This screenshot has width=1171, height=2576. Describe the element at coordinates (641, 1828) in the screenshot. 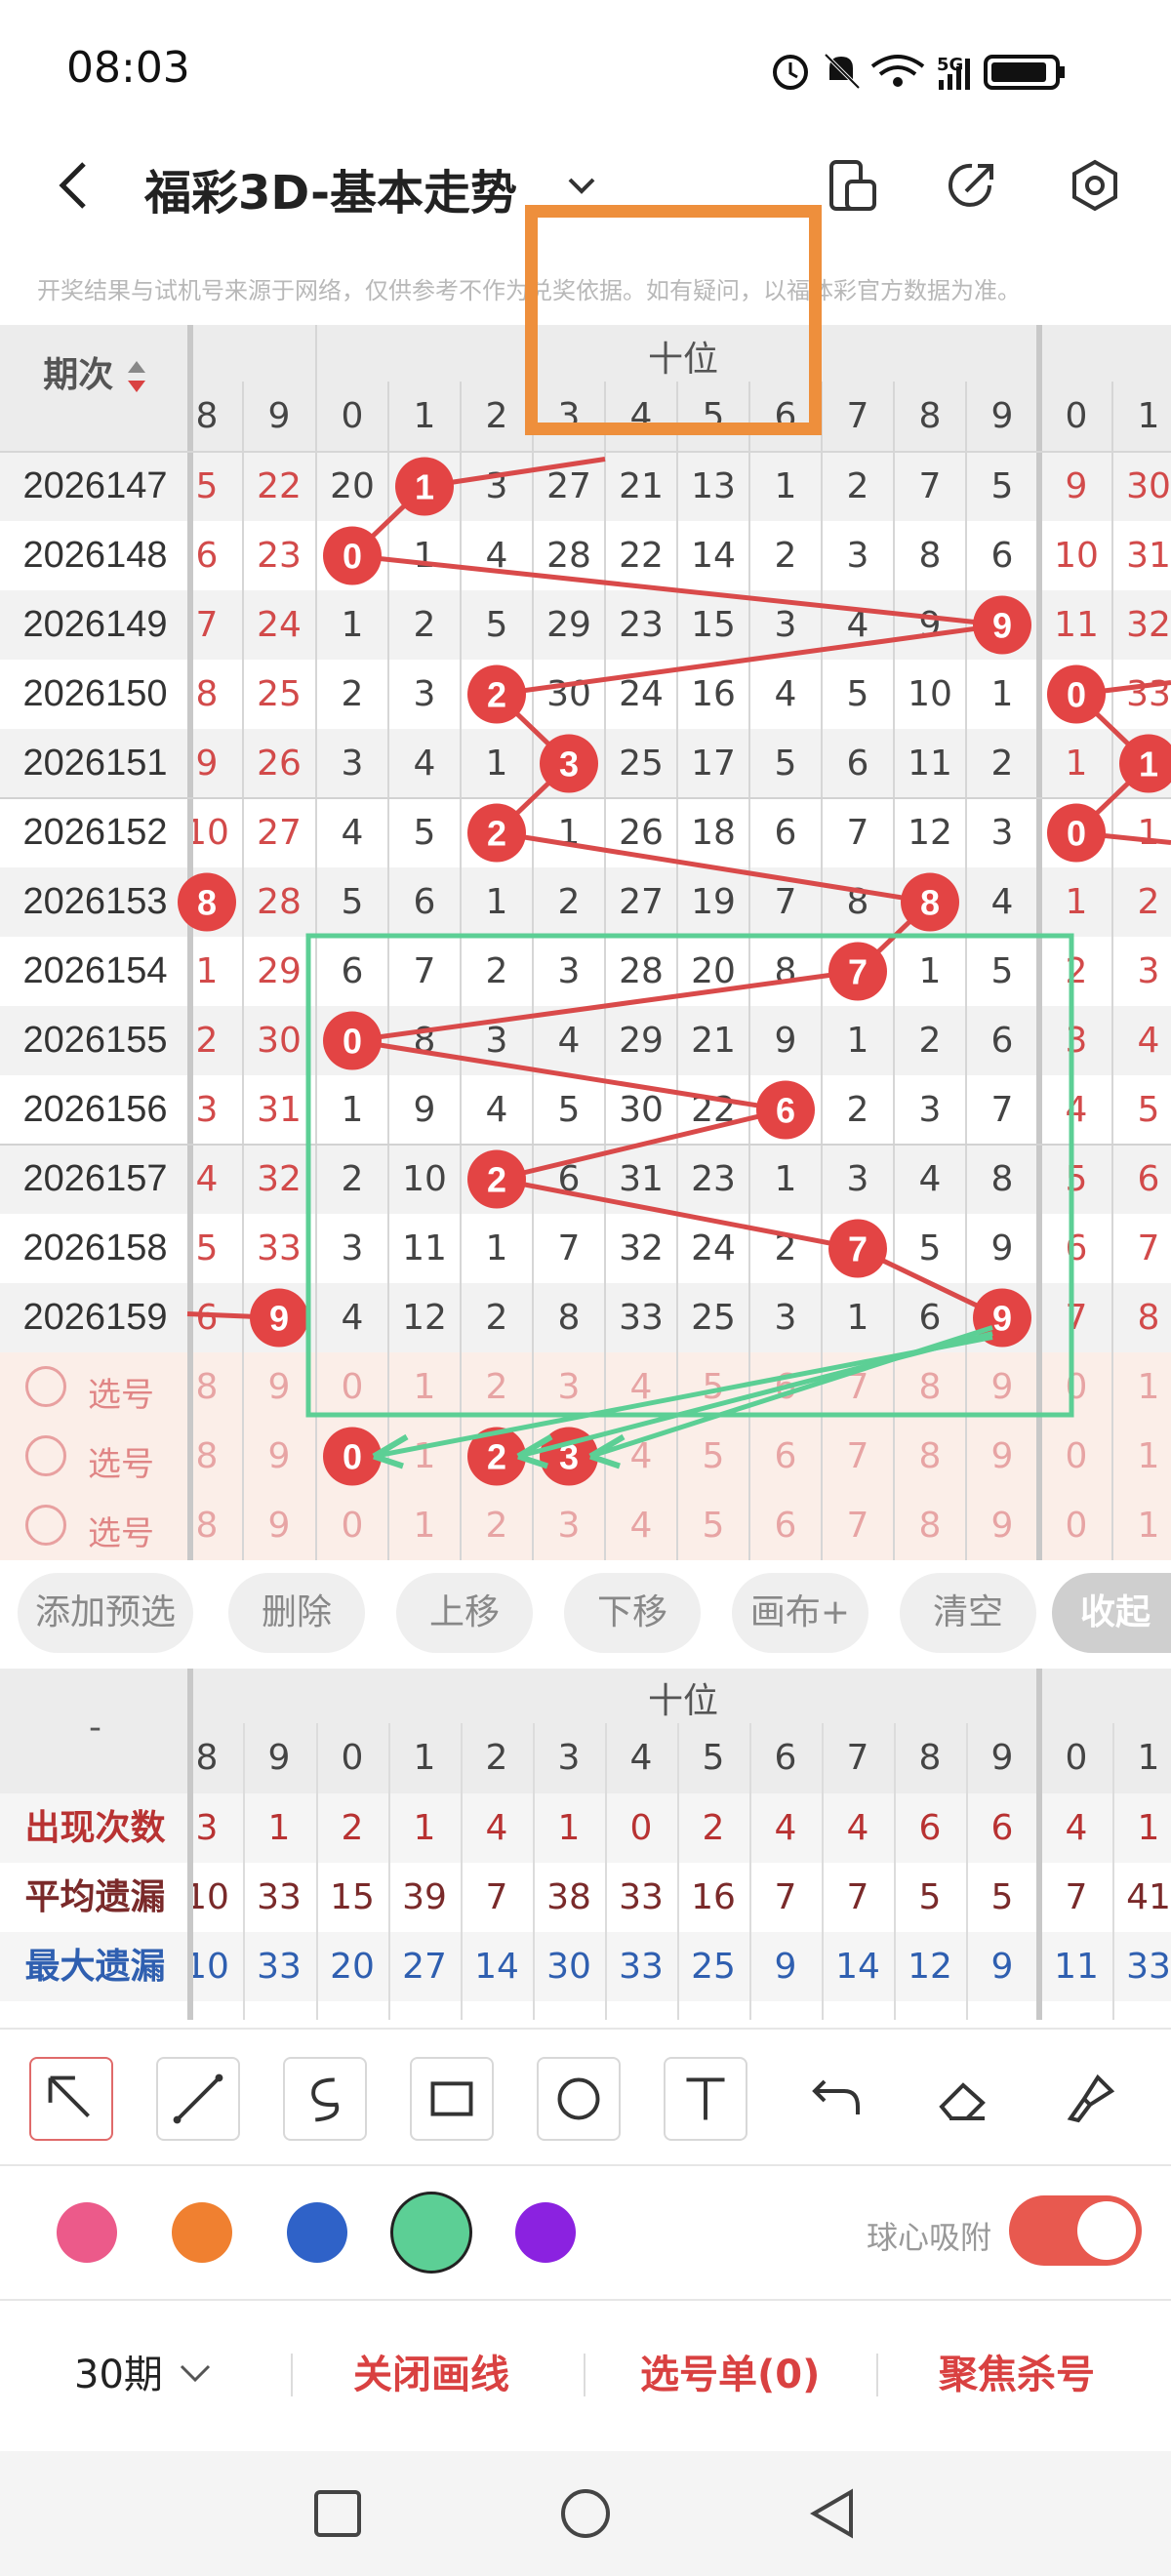

I see `stats-cell: 0` at that location.